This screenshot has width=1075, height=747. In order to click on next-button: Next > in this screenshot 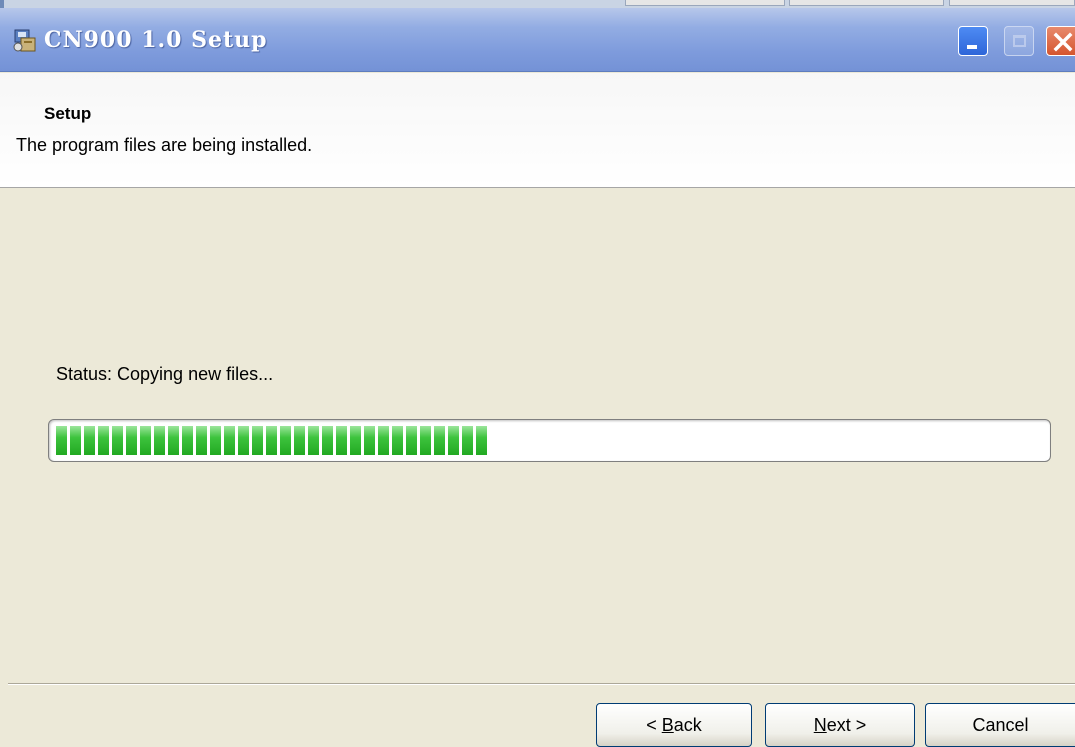, I will do `click(840, 725)`.